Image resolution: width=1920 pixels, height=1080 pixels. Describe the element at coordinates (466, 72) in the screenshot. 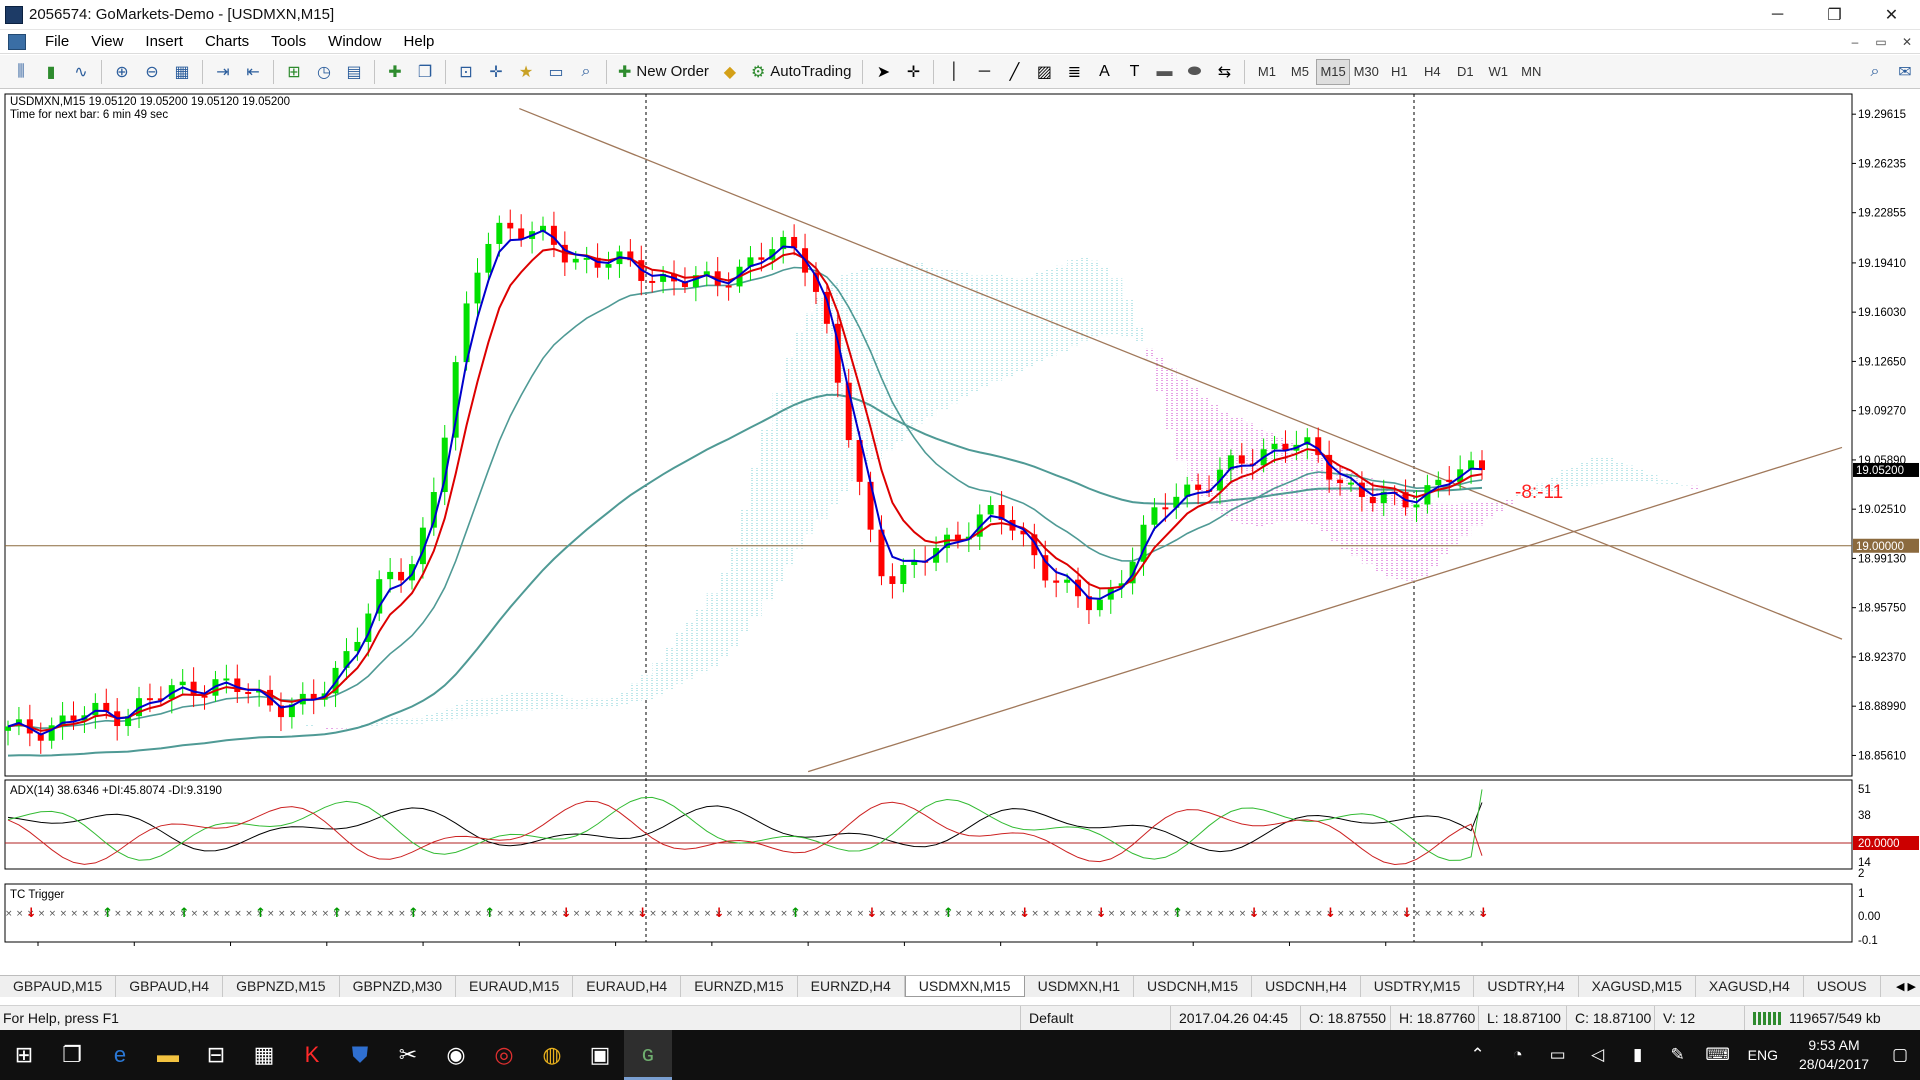

I see `market-watch-icon: ⊡` at that location.